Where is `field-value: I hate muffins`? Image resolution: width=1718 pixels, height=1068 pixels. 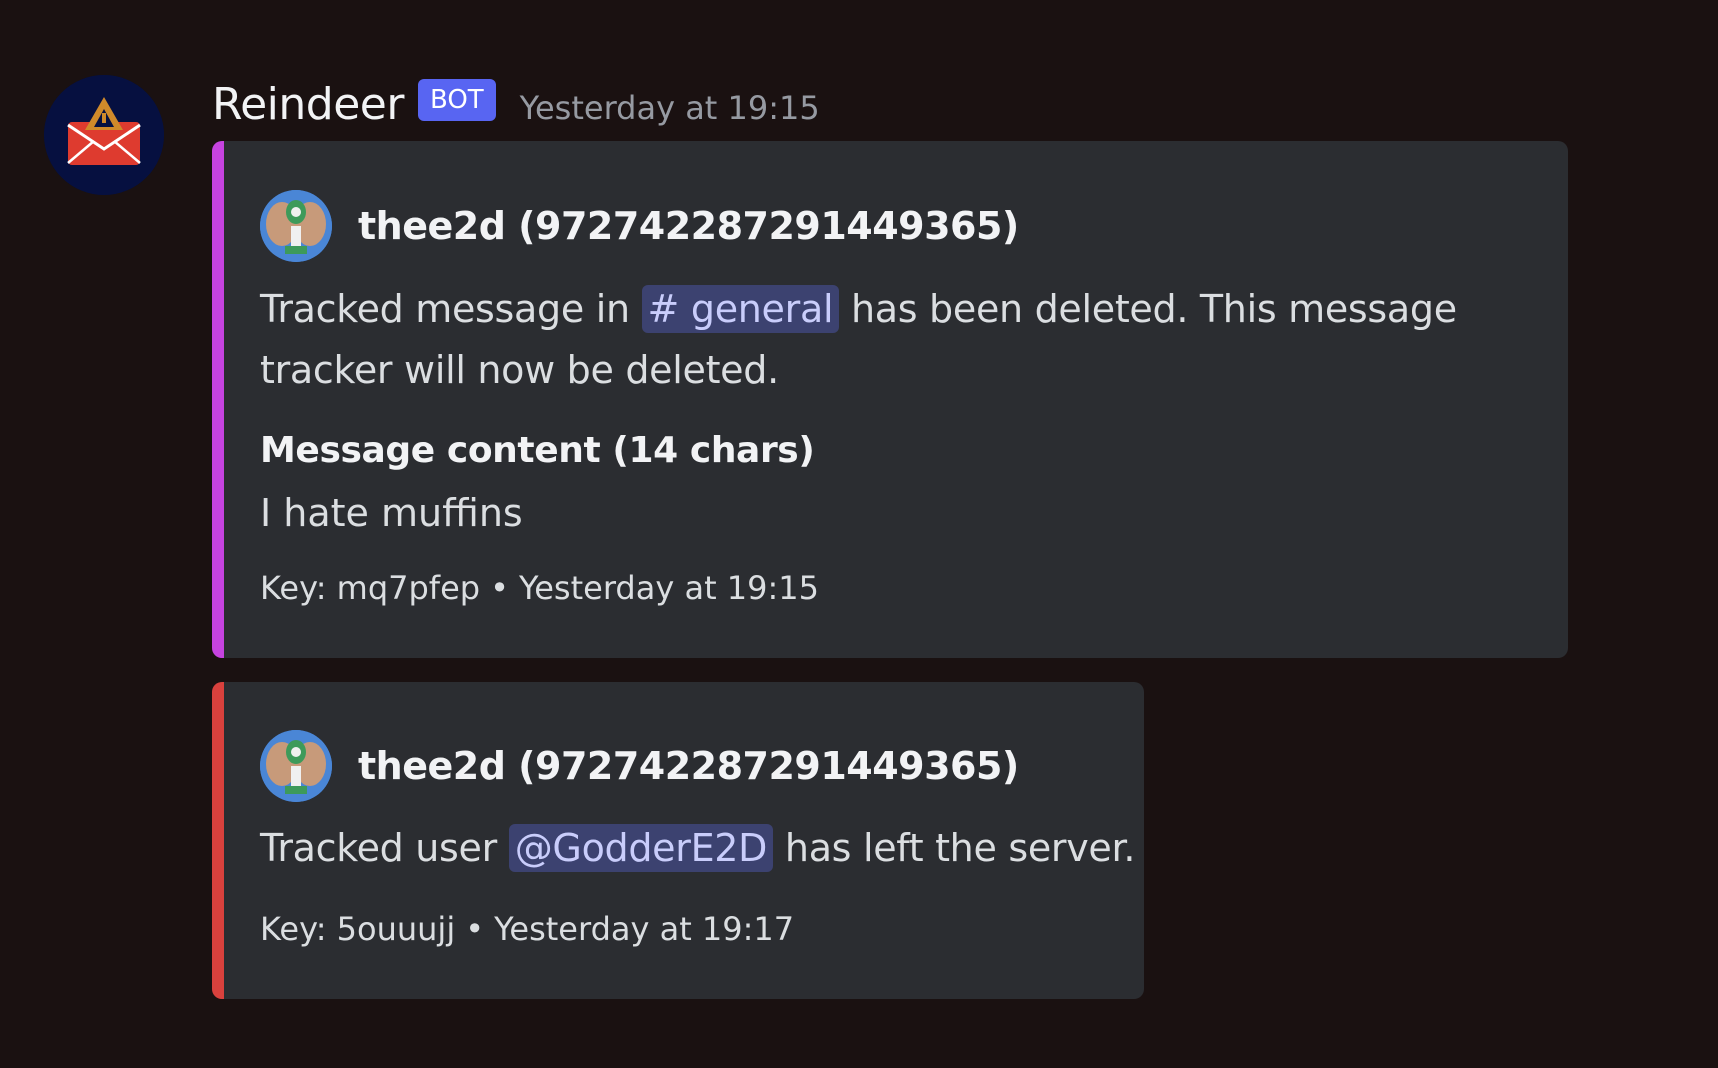
field-value: I hate muffins is located at coordinates (391, 513).